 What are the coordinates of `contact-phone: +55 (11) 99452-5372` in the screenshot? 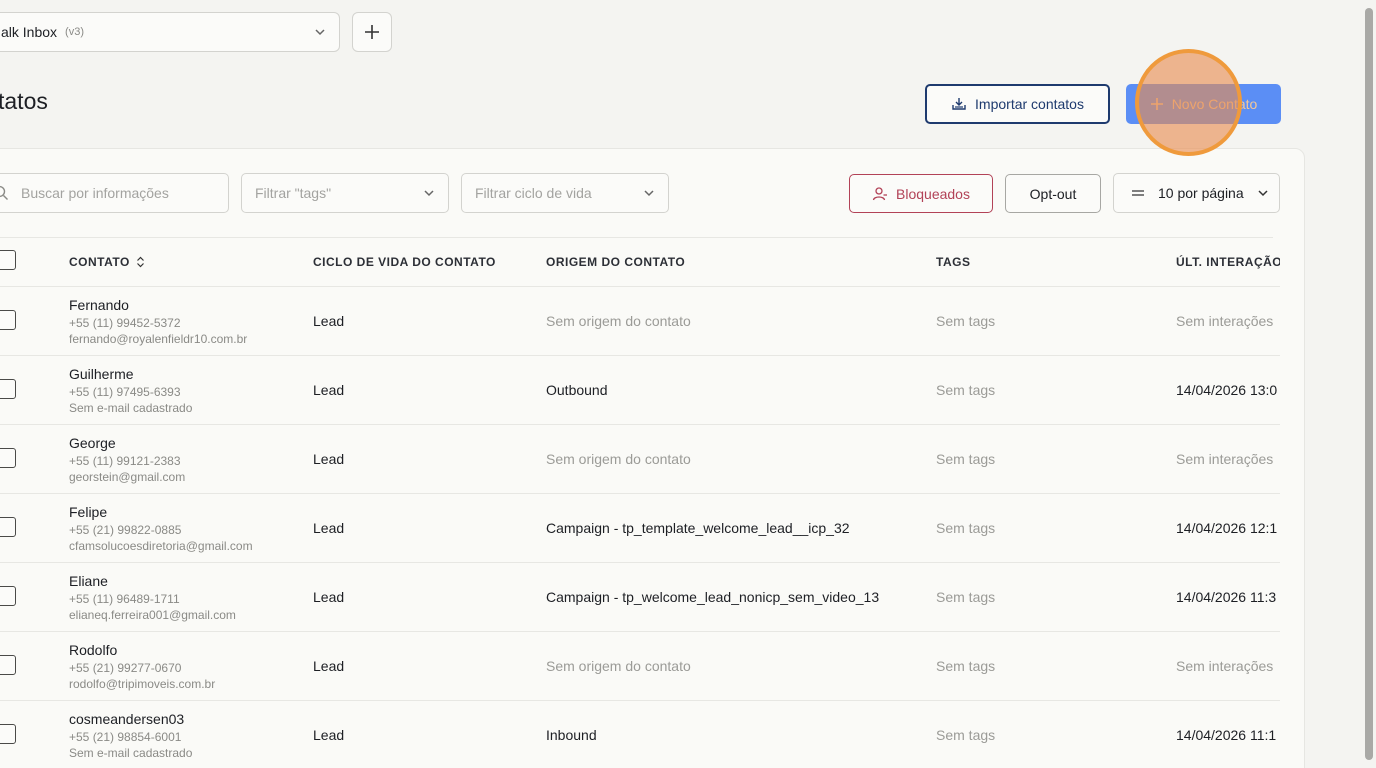 It's located at (125, 323).